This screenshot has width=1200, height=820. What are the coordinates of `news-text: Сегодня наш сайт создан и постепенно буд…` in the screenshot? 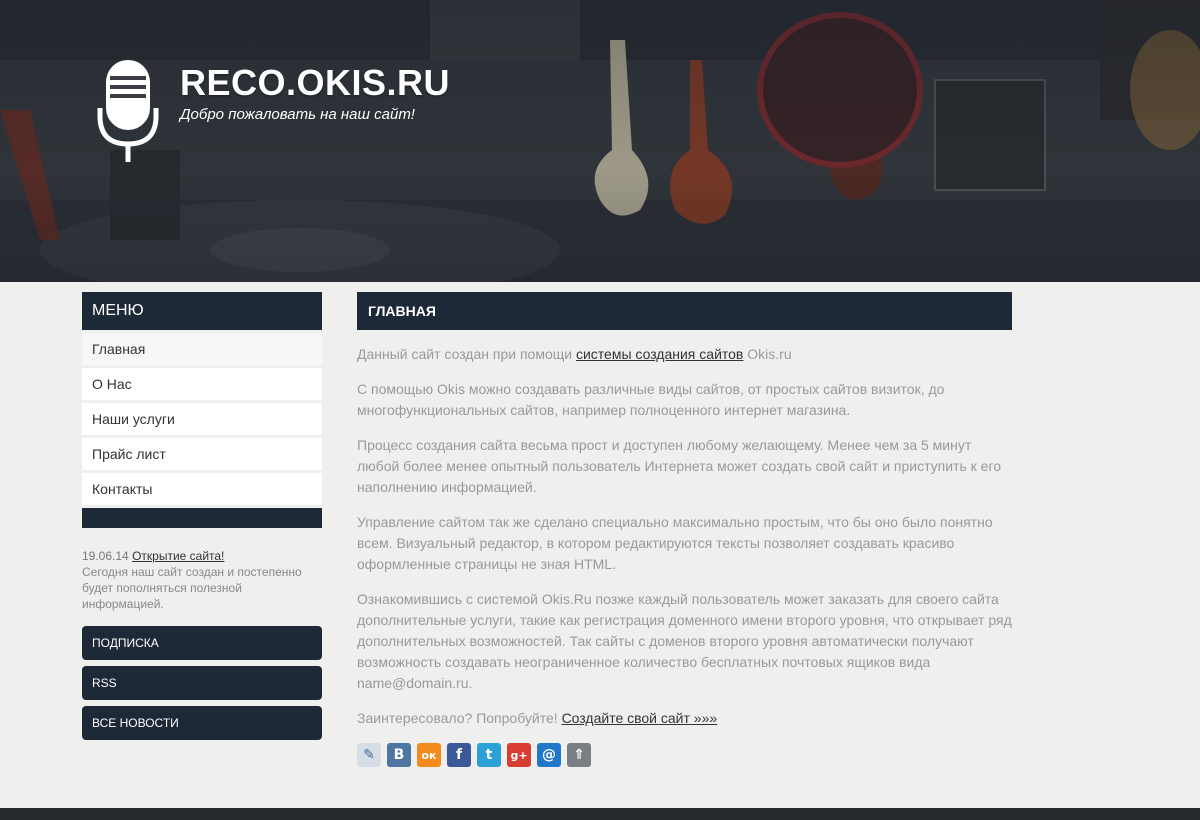 It's located at (192, 588).